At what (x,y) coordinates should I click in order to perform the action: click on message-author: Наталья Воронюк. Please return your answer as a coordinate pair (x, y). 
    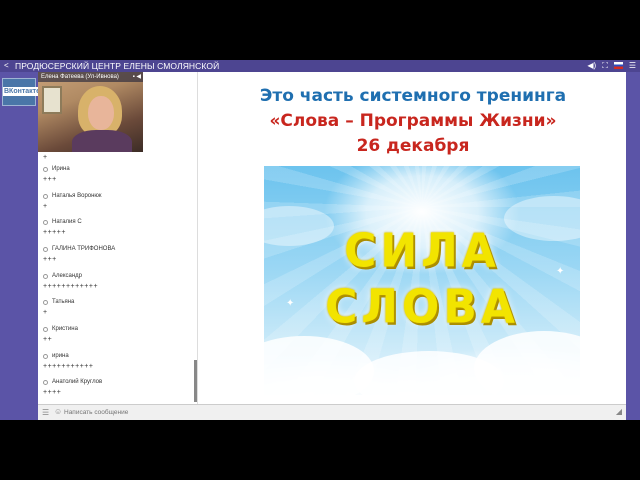
    Looking at the image, I should click on (77, 196).